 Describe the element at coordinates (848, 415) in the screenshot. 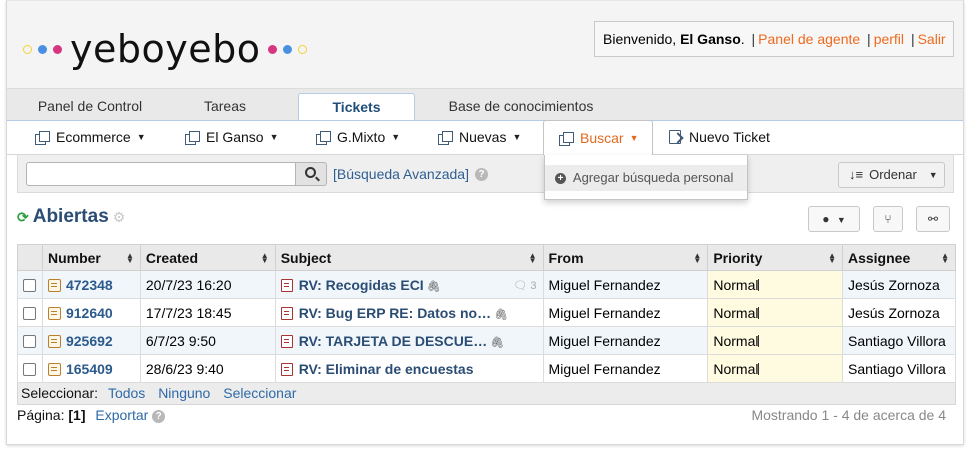

I see `results-count: Mostrando 1 - 4 de acerca de 4` at that location.